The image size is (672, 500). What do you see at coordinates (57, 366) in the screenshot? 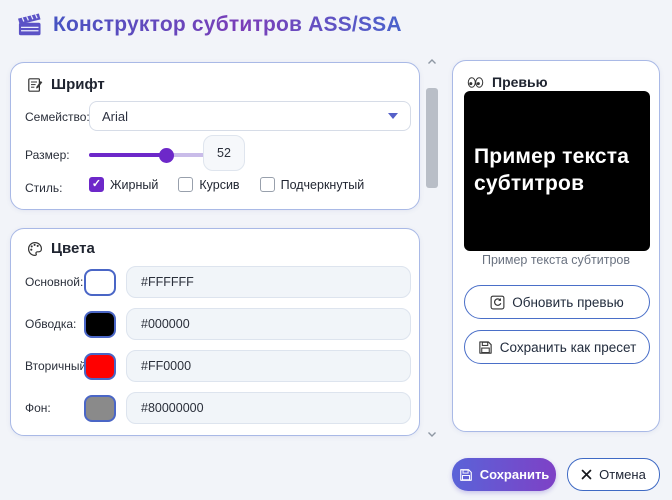
I see `secondary-color-label: Вторичный:` at bounding box center [57, 366].